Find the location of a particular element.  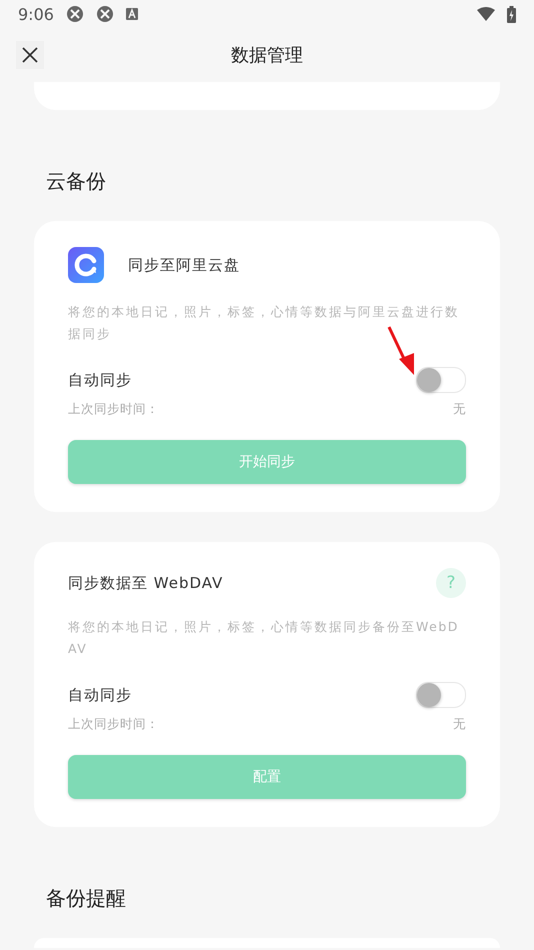

card-title: 同步至阿里云盘 is located at coordinates (184, 265).